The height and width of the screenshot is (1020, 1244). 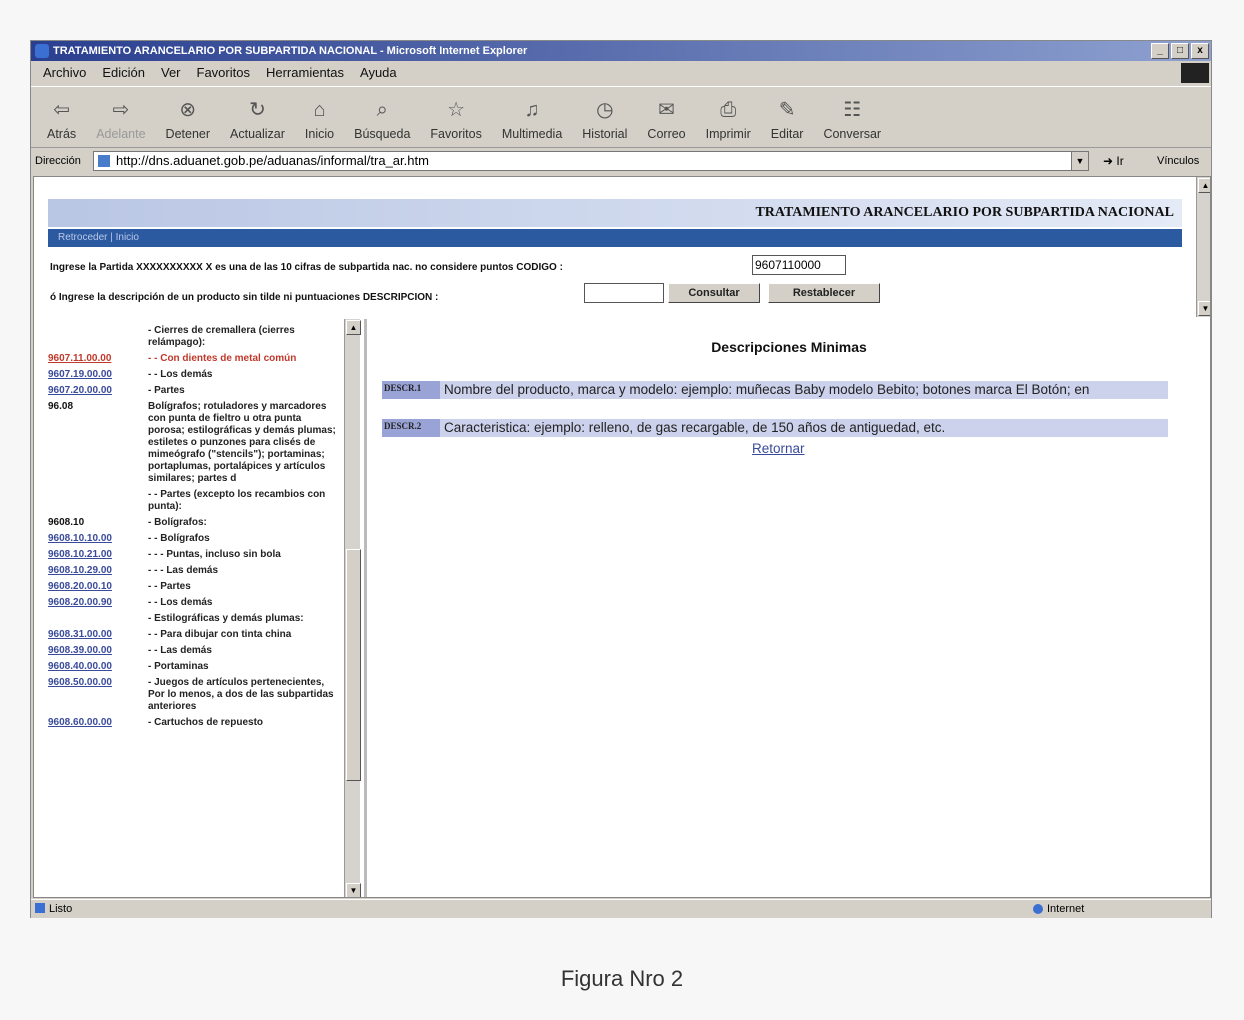 What do you see at coordinates (62, 134) in the screenshot?
I see `toolbar-button-label: Atrás` at bounding box center [62, 134].